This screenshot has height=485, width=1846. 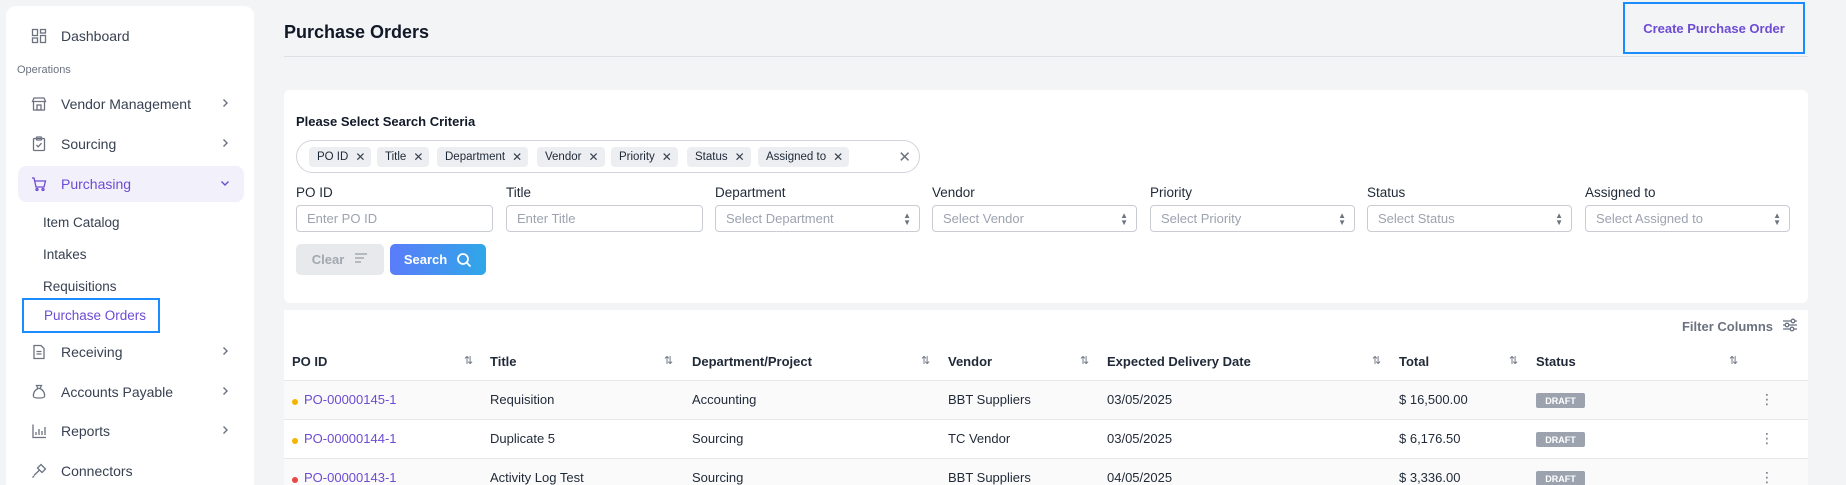 What do you see at coordinates (295, 402) in the screenshot?
I see `priority-dot` at bounding box center [295, 402].